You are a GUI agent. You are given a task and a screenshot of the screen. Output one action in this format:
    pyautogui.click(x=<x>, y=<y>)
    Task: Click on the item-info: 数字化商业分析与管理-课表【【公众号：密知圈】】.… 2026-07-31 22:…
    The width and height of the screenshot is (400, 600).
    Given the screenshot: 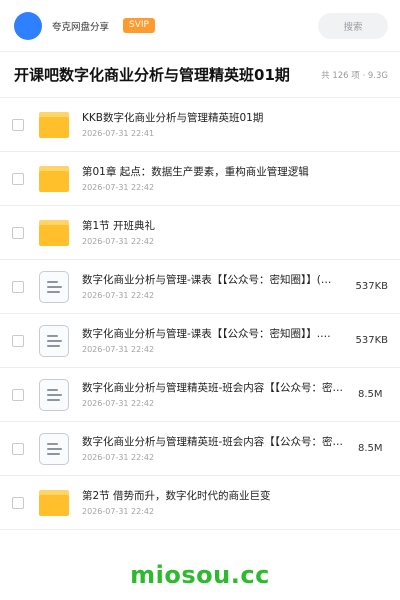 What is the action you would take?
    pyautogui.click(x=216, y=340)
    